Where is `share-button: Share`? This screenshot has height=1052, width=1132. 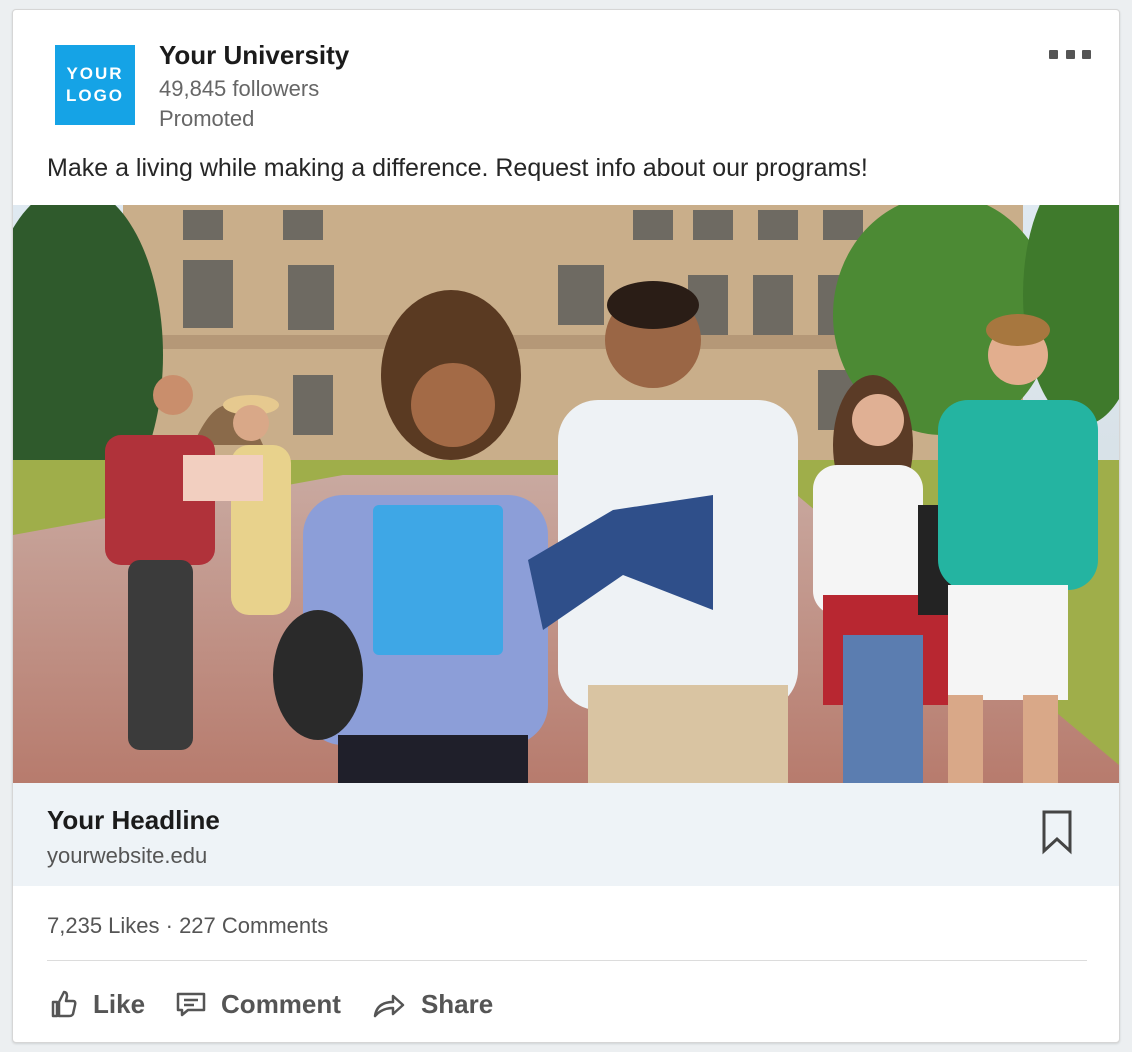
share-button: Share is located at coordinates (432, 1004).